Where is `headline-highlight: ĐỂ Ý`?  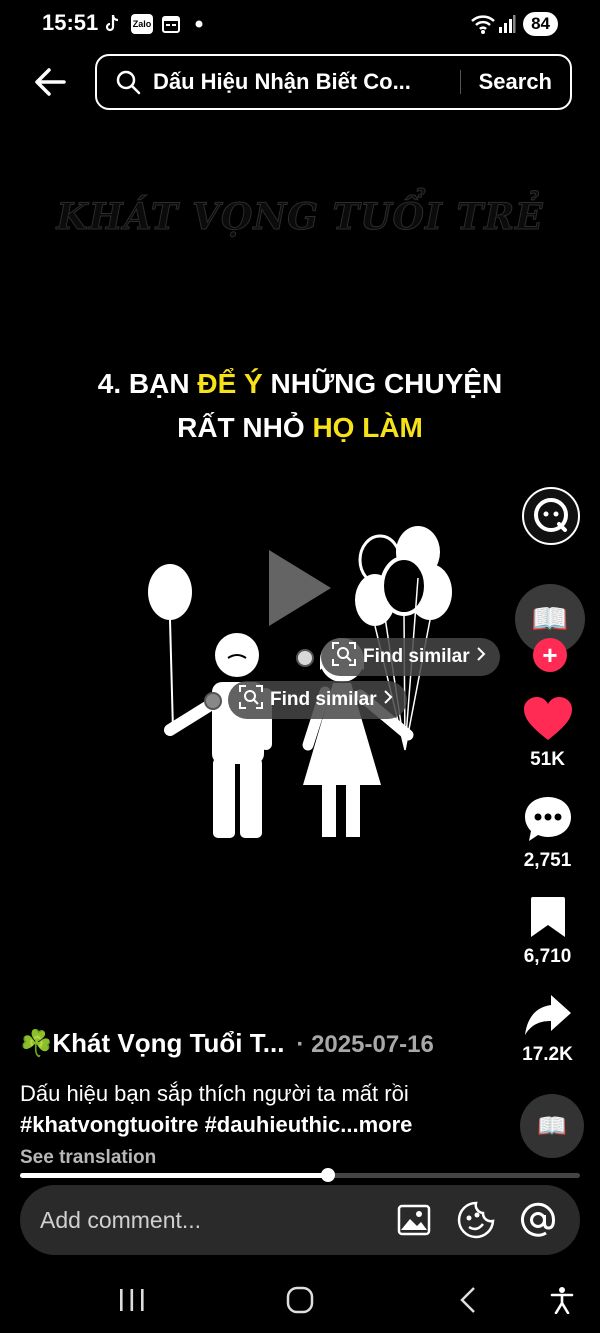
headline-highlight: ĐỂ Ý is located at coordinates (230, 383).